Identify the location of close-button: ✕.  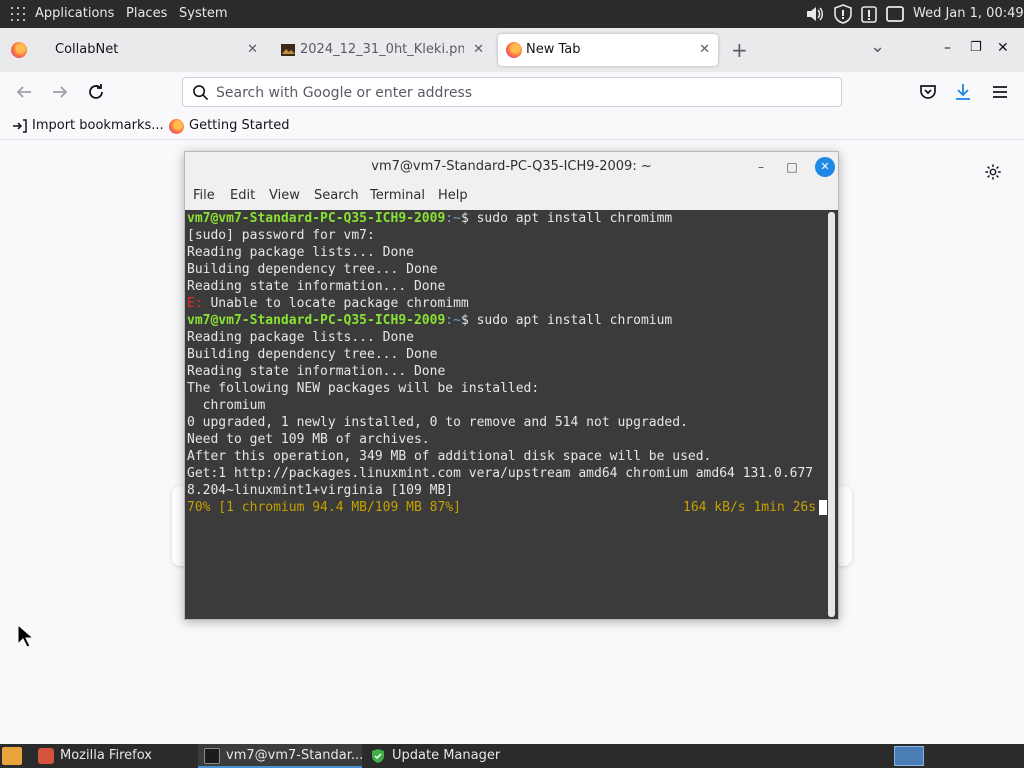
(825, 167).